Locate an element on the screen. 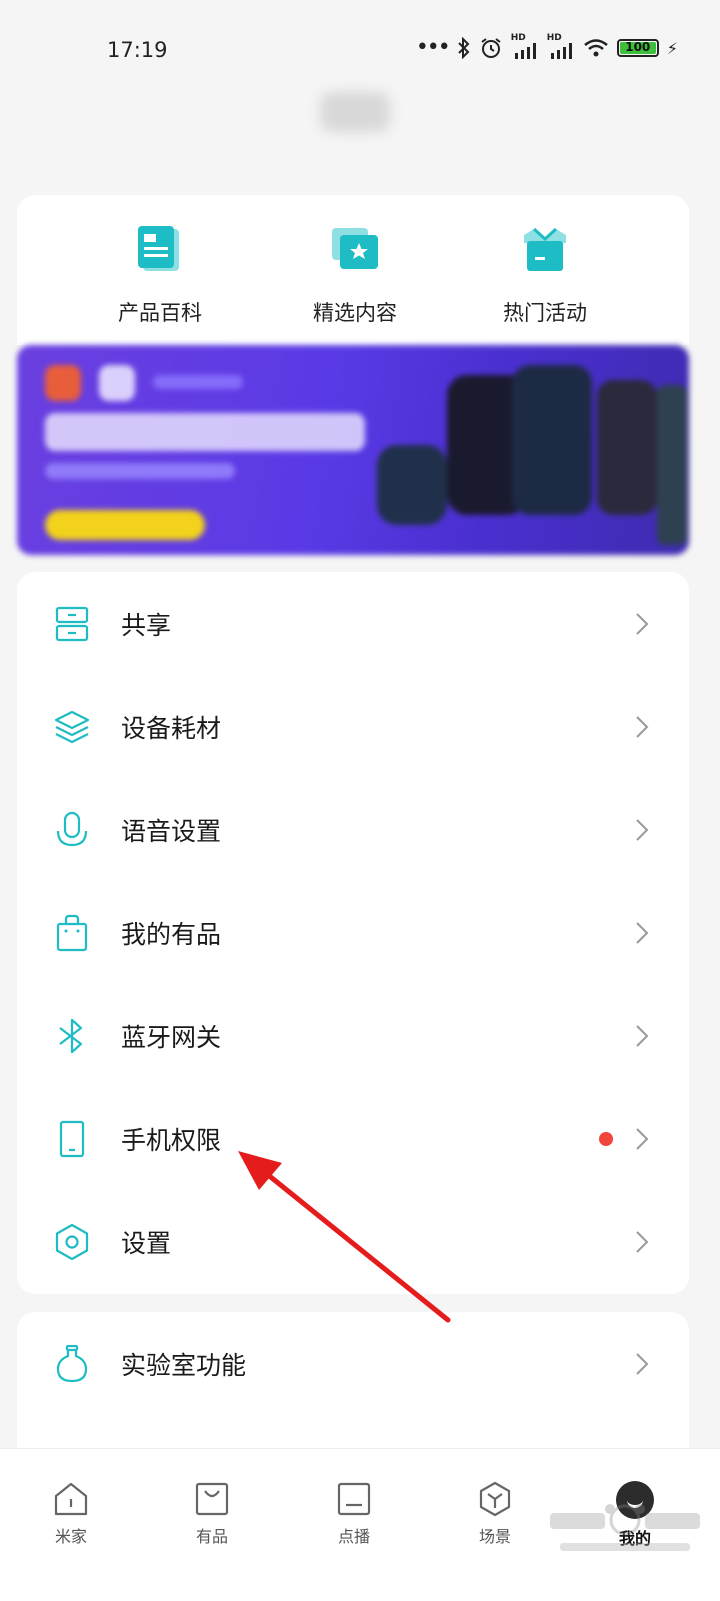 Image resolution: width=720 pixels, height=1601 pixels. tab-label: 场景 is located at coordinates (494, 1536).